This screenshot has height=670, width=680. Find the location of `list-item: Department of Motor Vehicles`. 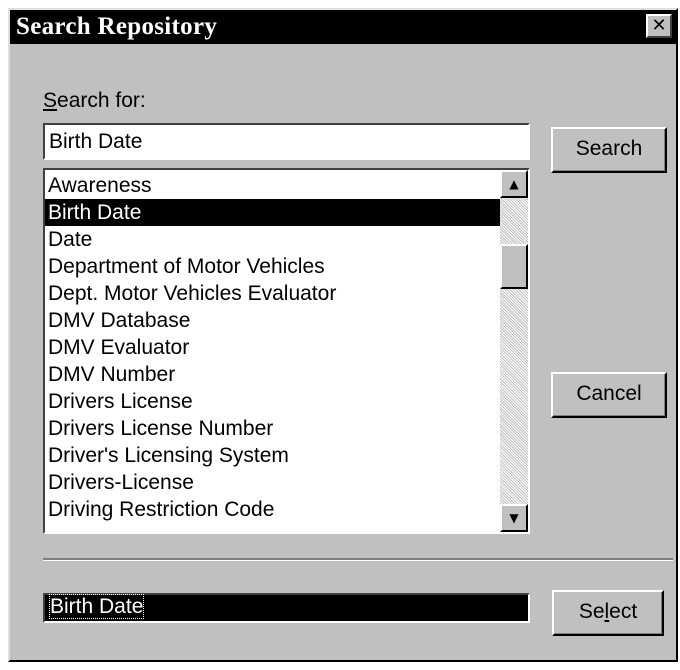

list-item: Department of Motor Vehicles is located at coordinates (272, 266).